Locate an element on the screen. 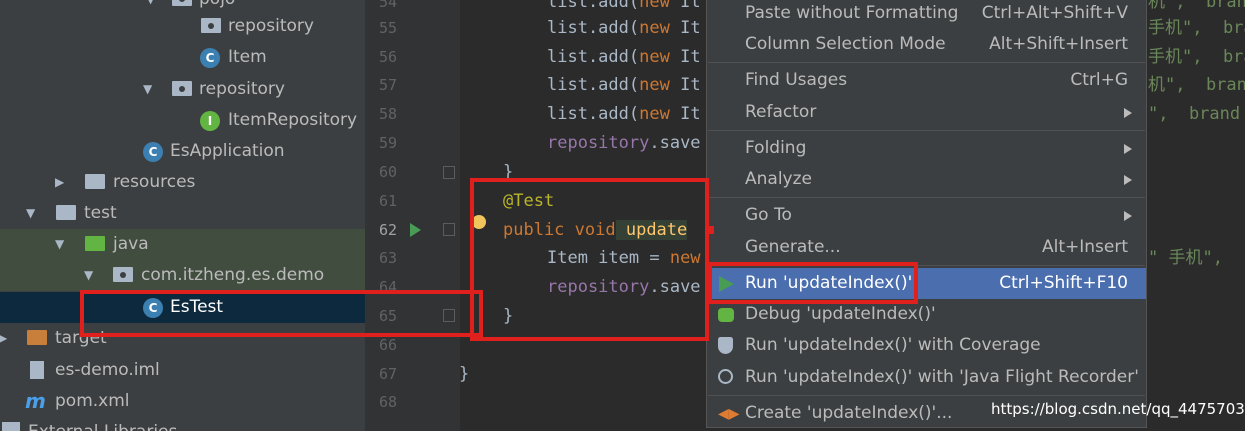 The image size is (1245, 431). code-line-tail: 机", bran is located at coordinates (1196, 85).